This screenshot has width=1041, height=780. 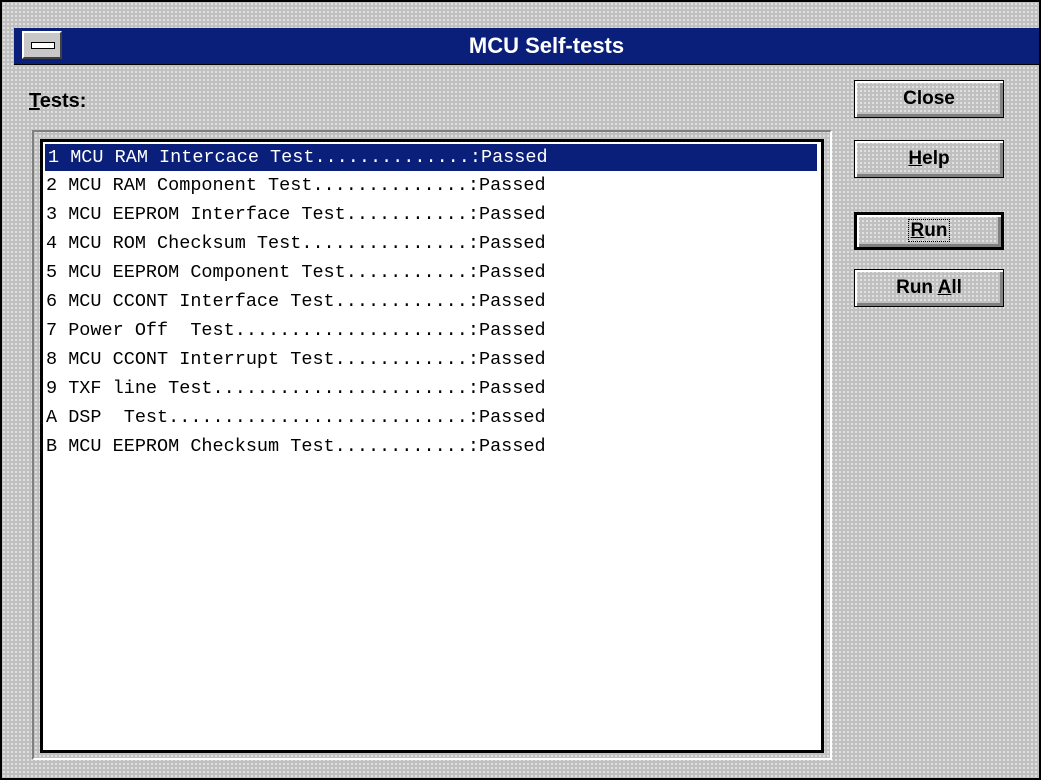 I want to click on tests-label-text: ests:, so click(x=63, y=101).